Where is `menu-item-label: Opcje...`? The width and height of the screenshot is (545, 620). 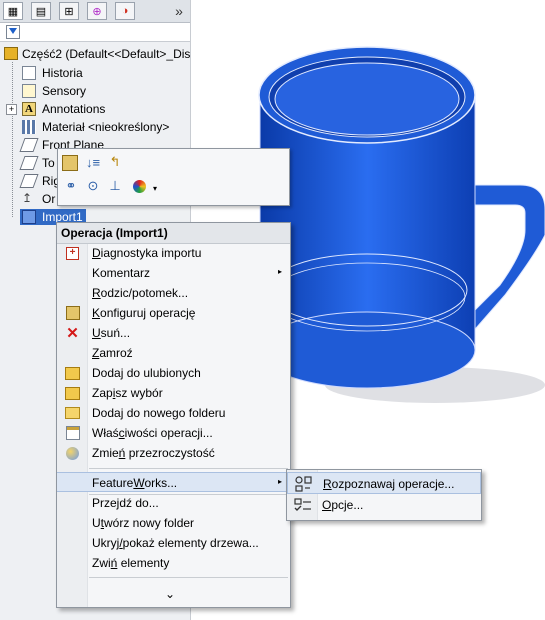
menu-item-label: Opcje... is located at coordinates (343, 505).